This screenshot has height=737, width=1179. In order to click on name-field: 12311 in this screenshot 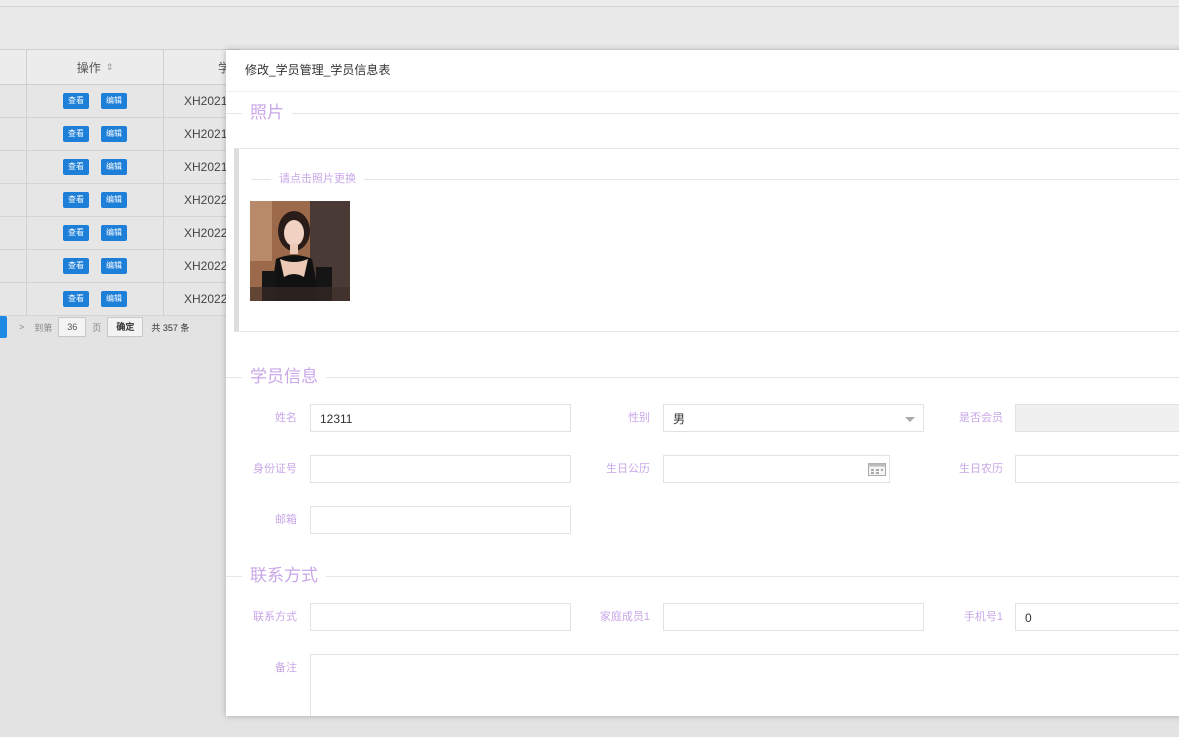, I will do `click(440, 418)`.